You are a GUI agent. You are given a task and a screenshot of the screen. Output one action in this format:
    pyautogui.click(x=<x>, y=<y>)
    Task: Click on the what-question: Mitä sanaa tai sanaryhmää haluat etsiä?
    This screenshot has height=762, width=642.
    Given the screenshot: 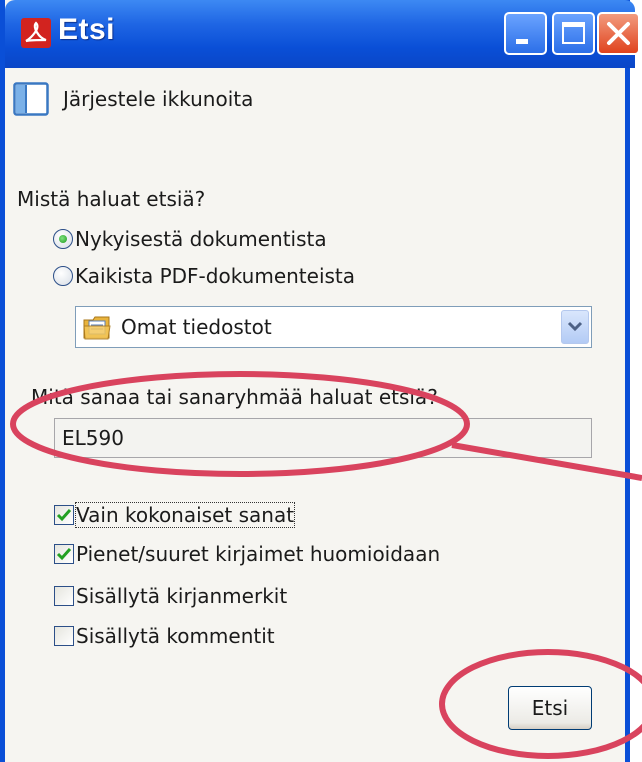 What is the action you would take?
    pyautogui.click(x=234, y=397)
    